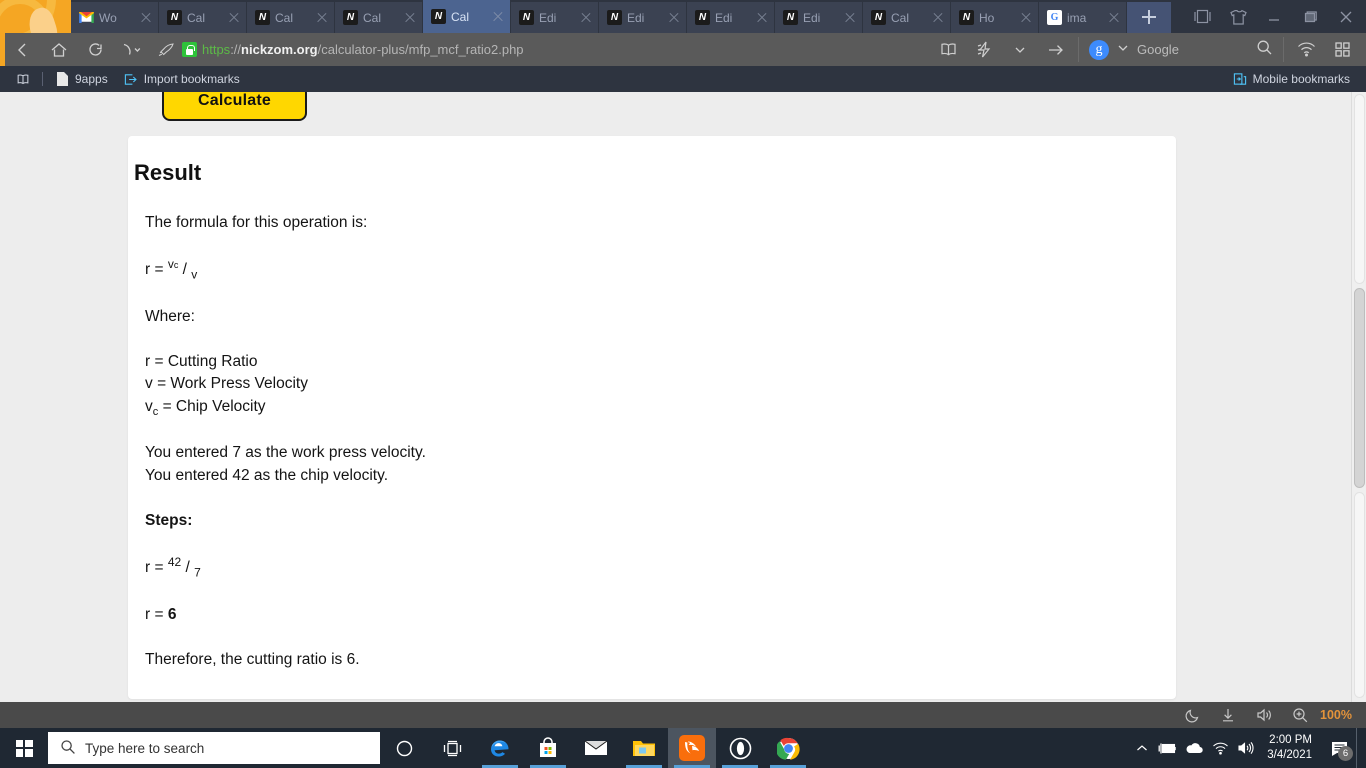 The height and width of the screenshot is (768, 1366). What do you see at coordinates (660, 568) in the screenshot?
I see `step-expression: r = 42 / 7` at bounding box center [660, 568].